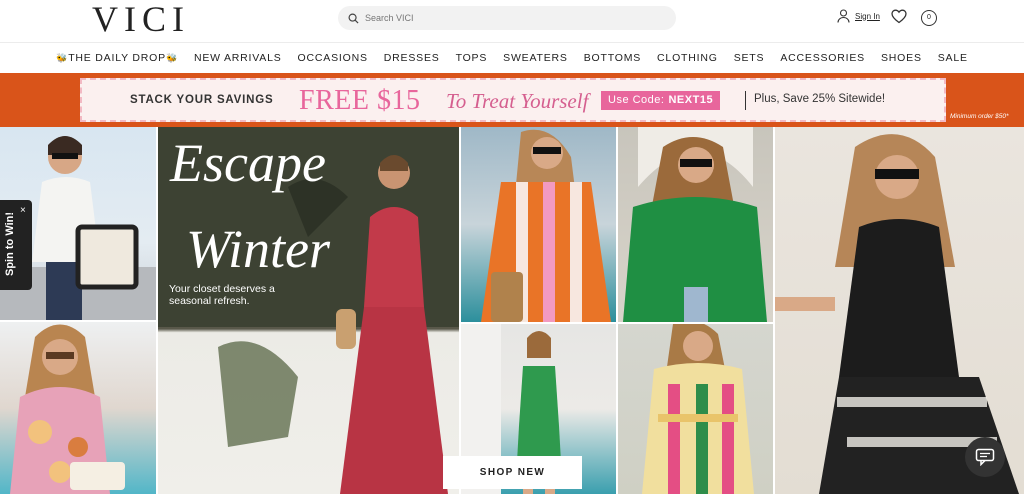  I want to click on promo-minimum-note: Minimum order $50*, so click(979, 116).